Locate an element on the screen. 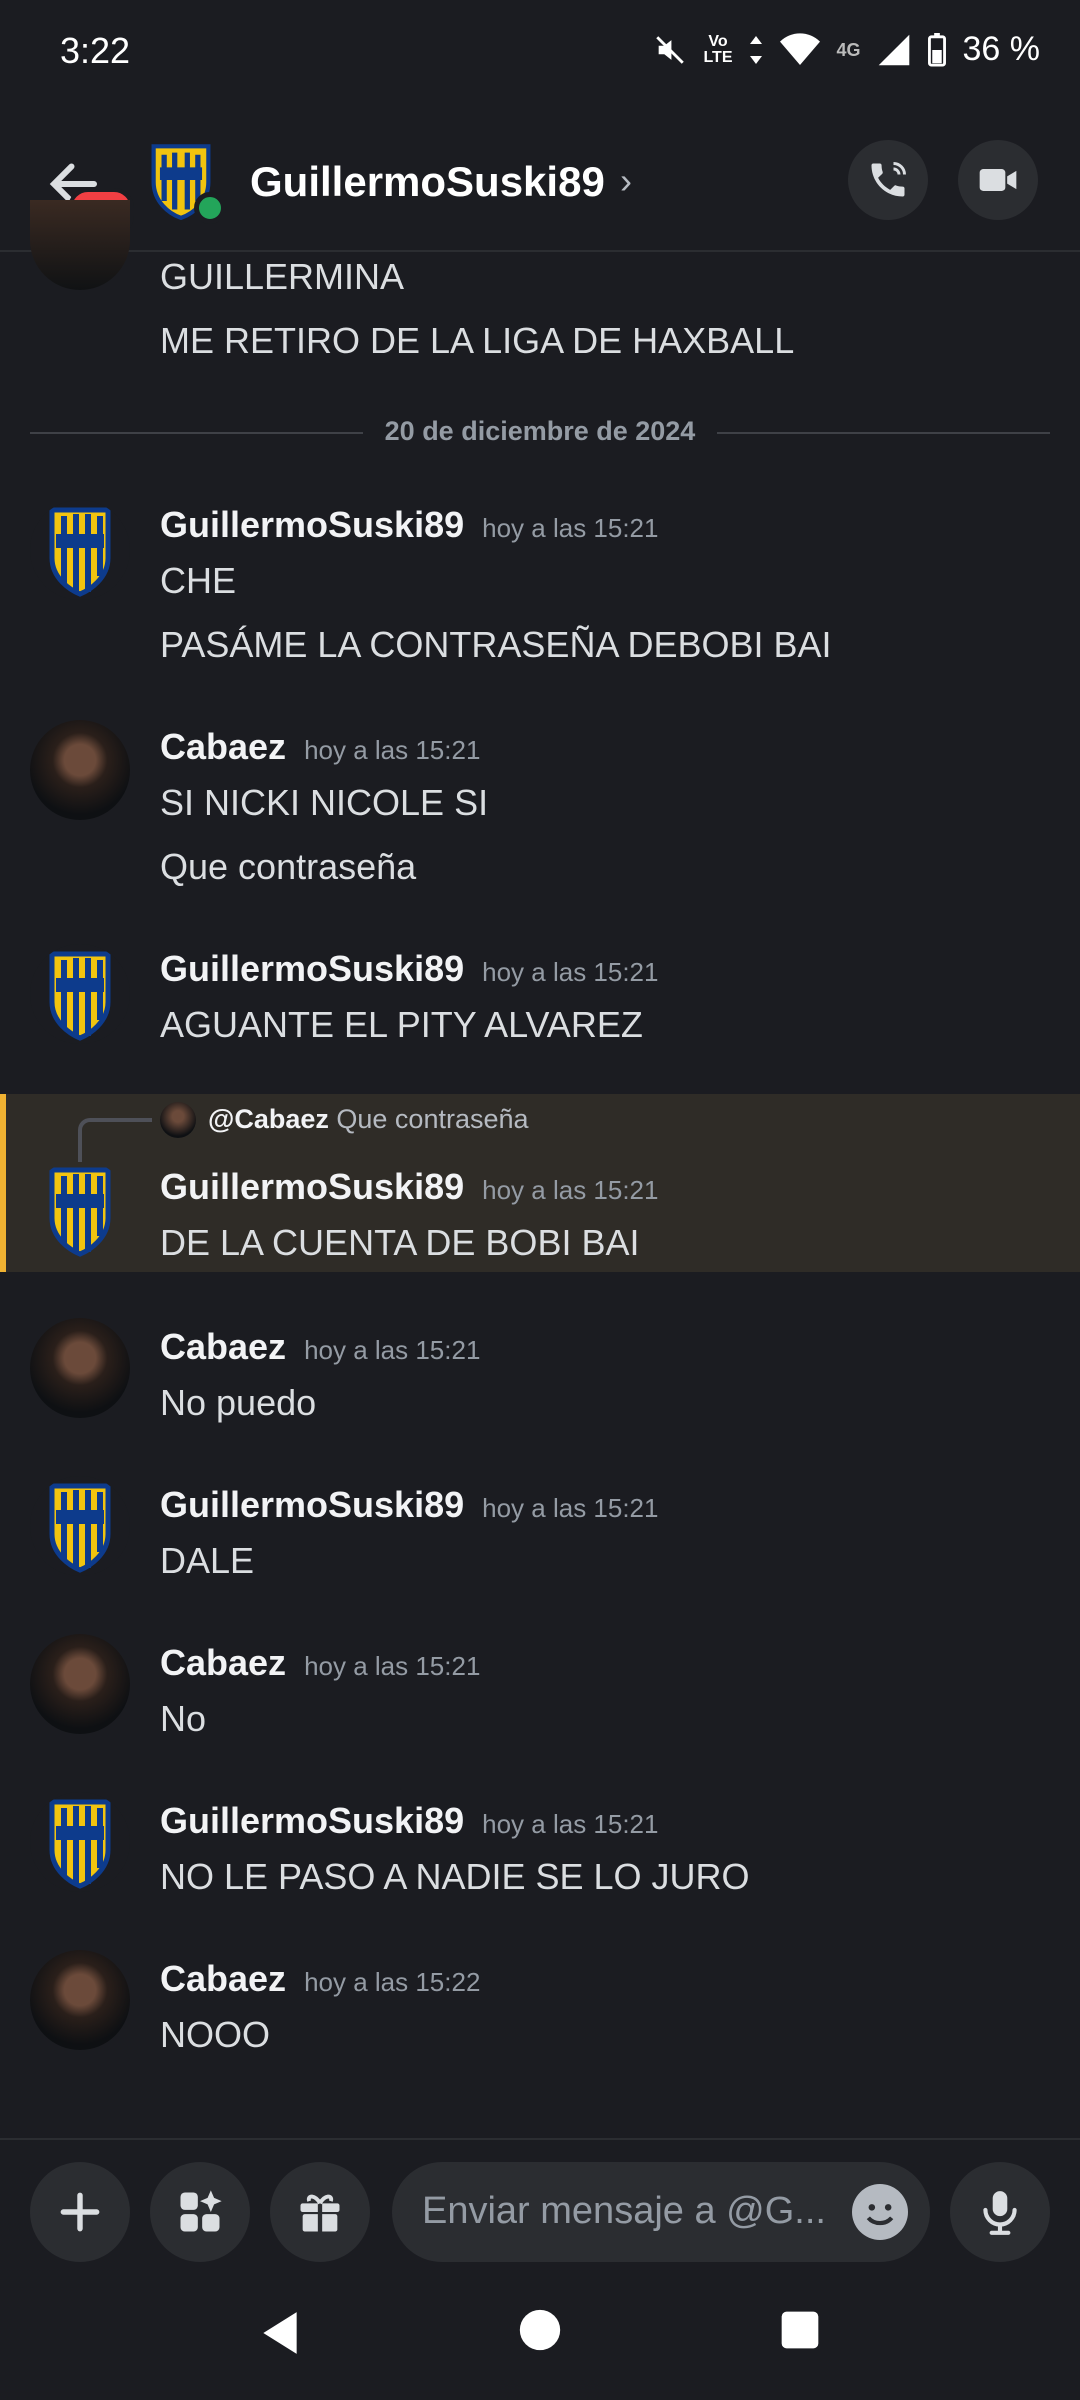  reply-preview: @Cabaez Que contraseña is located at coordinates (368, 1119).